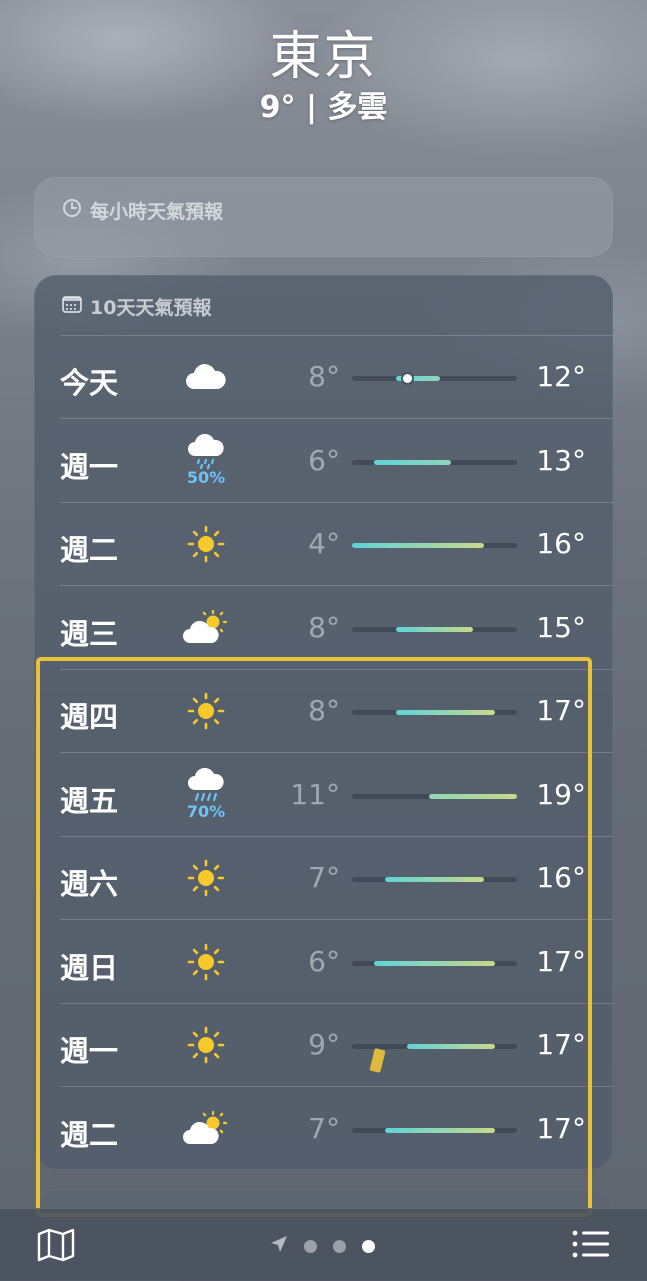 The image size is (647, 1281). What do you see at coordinates (205, 628) in the screenshot?
I see `partly-cloudy-icon` at bounding box center [205, 628].